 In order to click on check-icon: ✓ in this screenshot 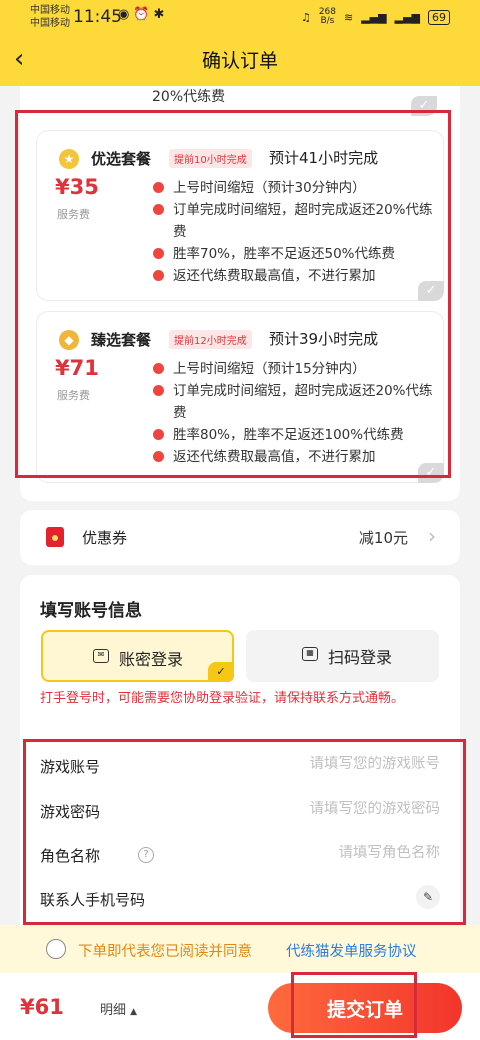, I will do `click(221, 672)`.